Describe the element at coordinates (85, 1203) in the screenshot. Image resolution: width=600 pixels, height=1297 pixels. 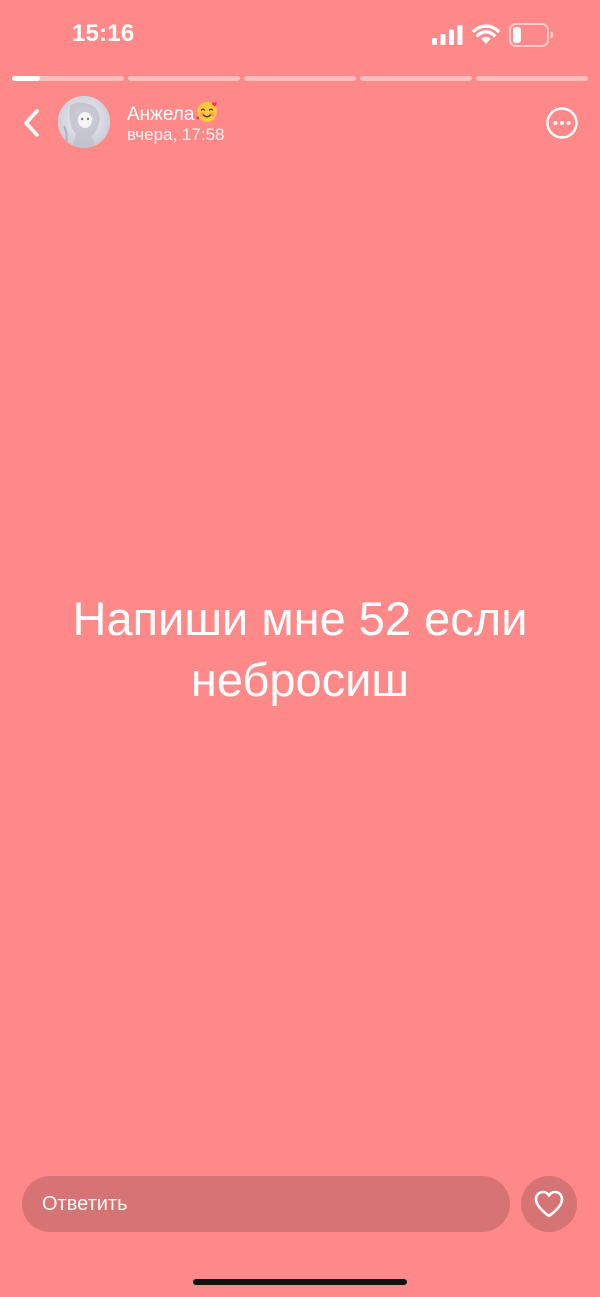
I see `reply-placeholder: Ответить` at that location.